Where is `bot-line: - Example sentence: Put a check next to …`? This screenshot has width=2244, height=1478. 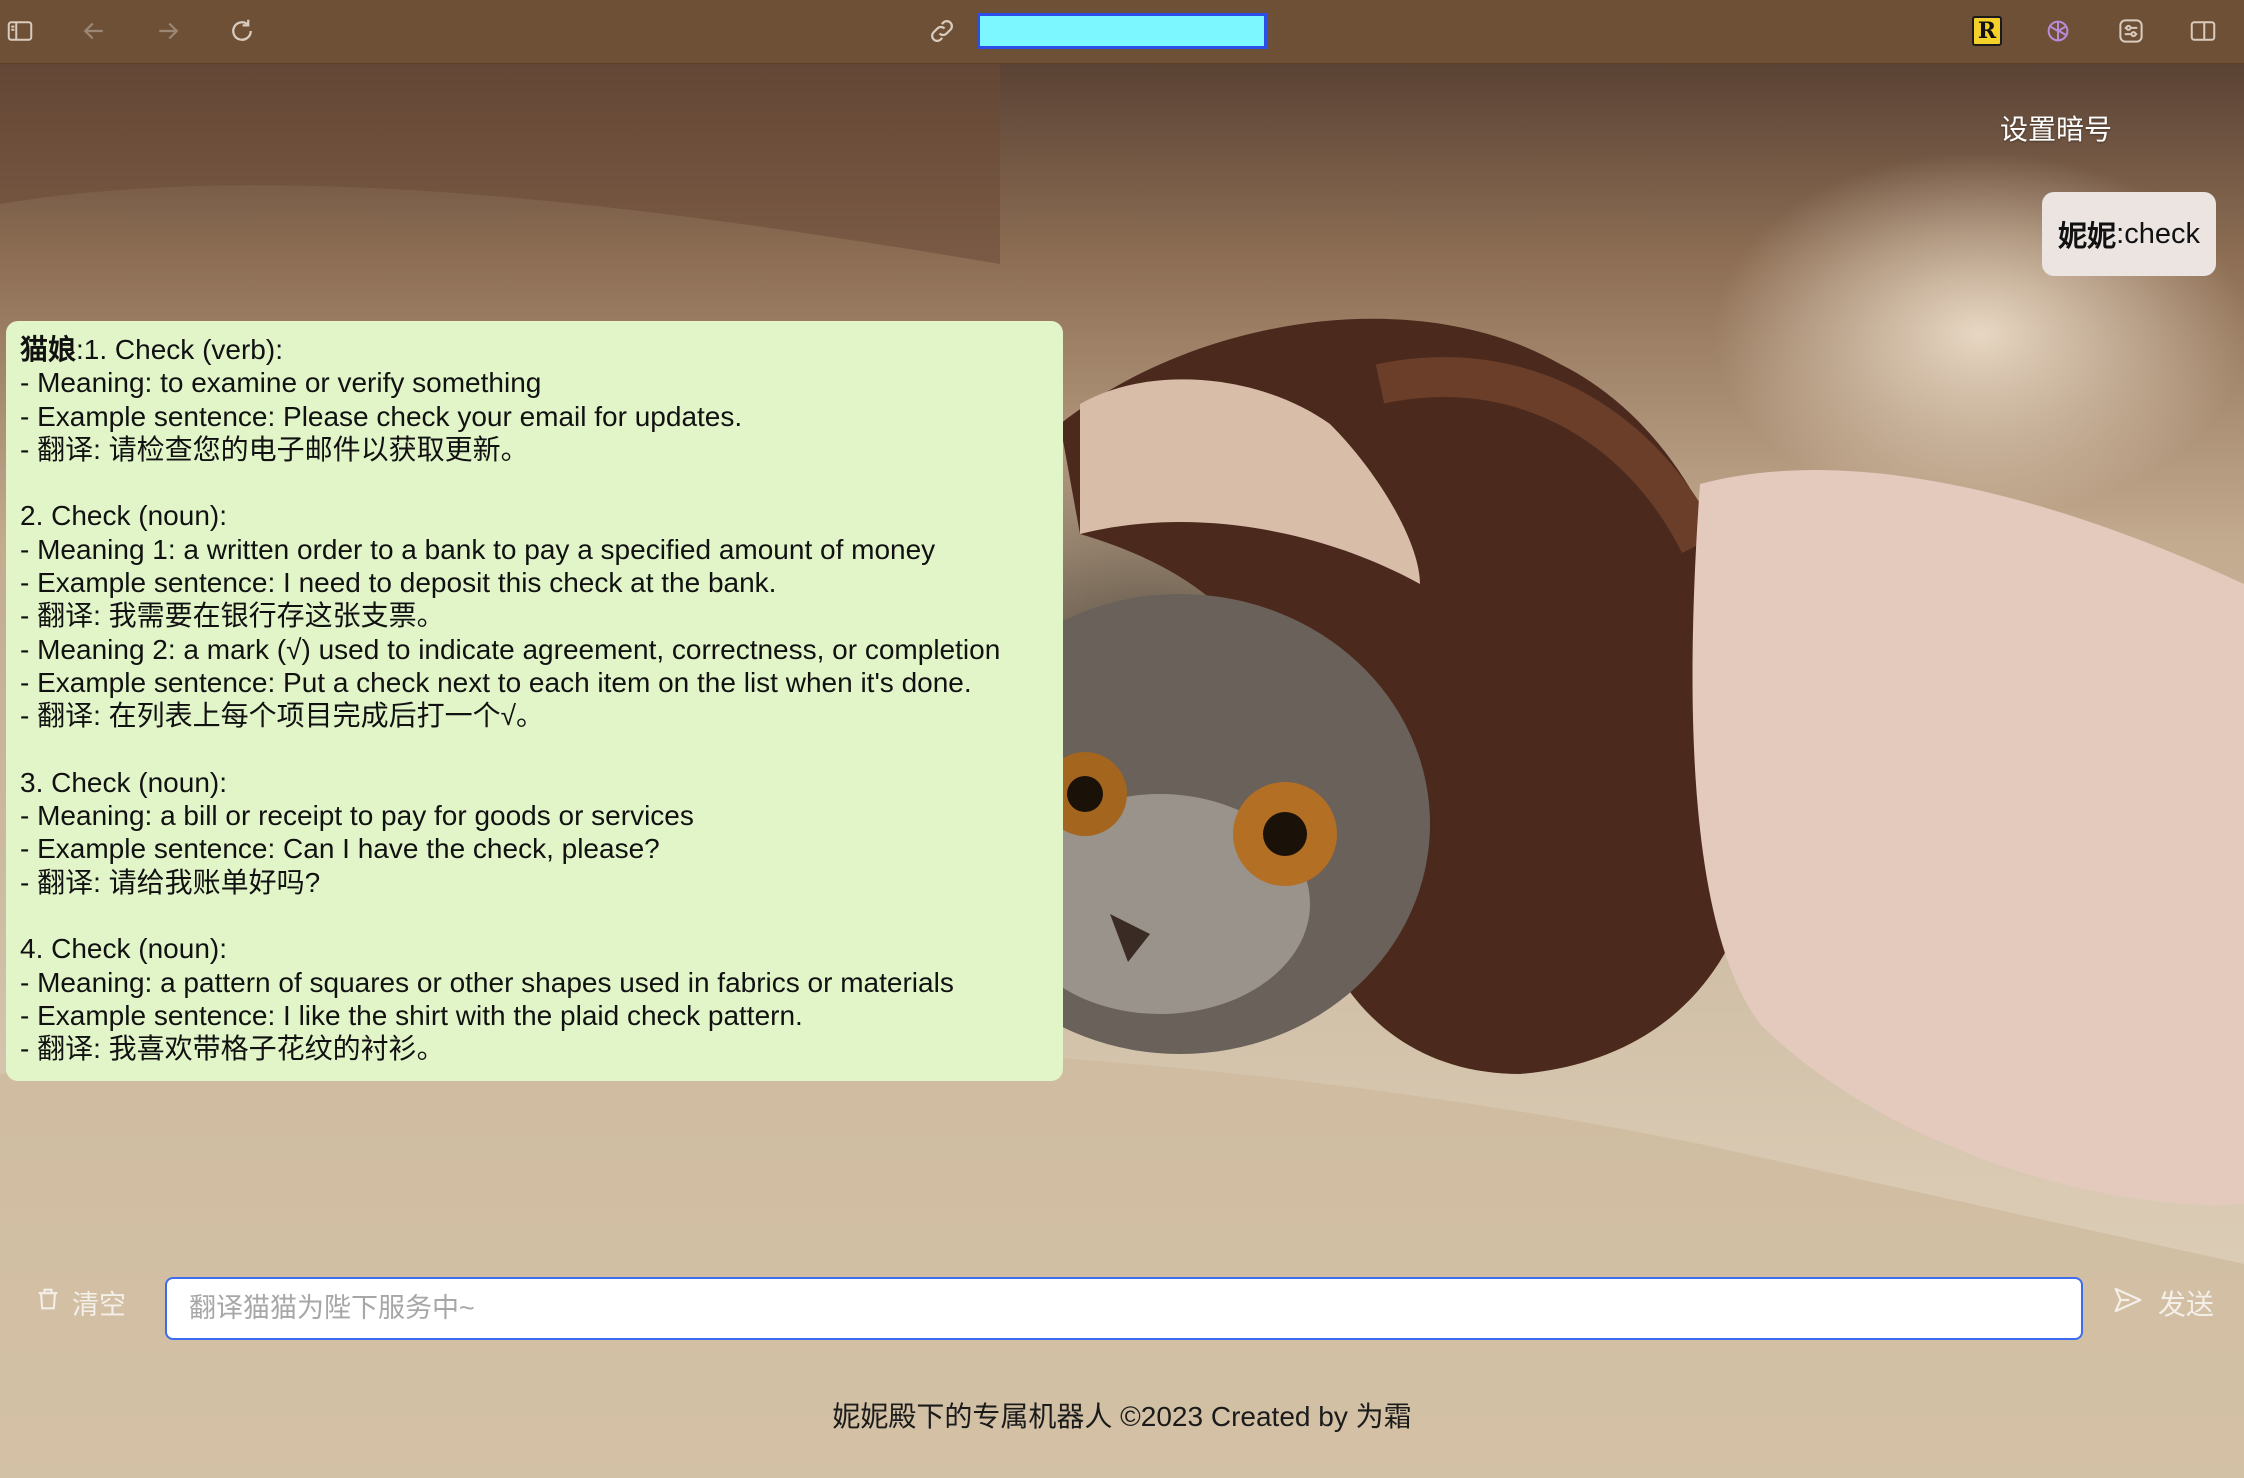 bot-line: - Example sentence: Put a check next to … is located at coordinates (496, 682).